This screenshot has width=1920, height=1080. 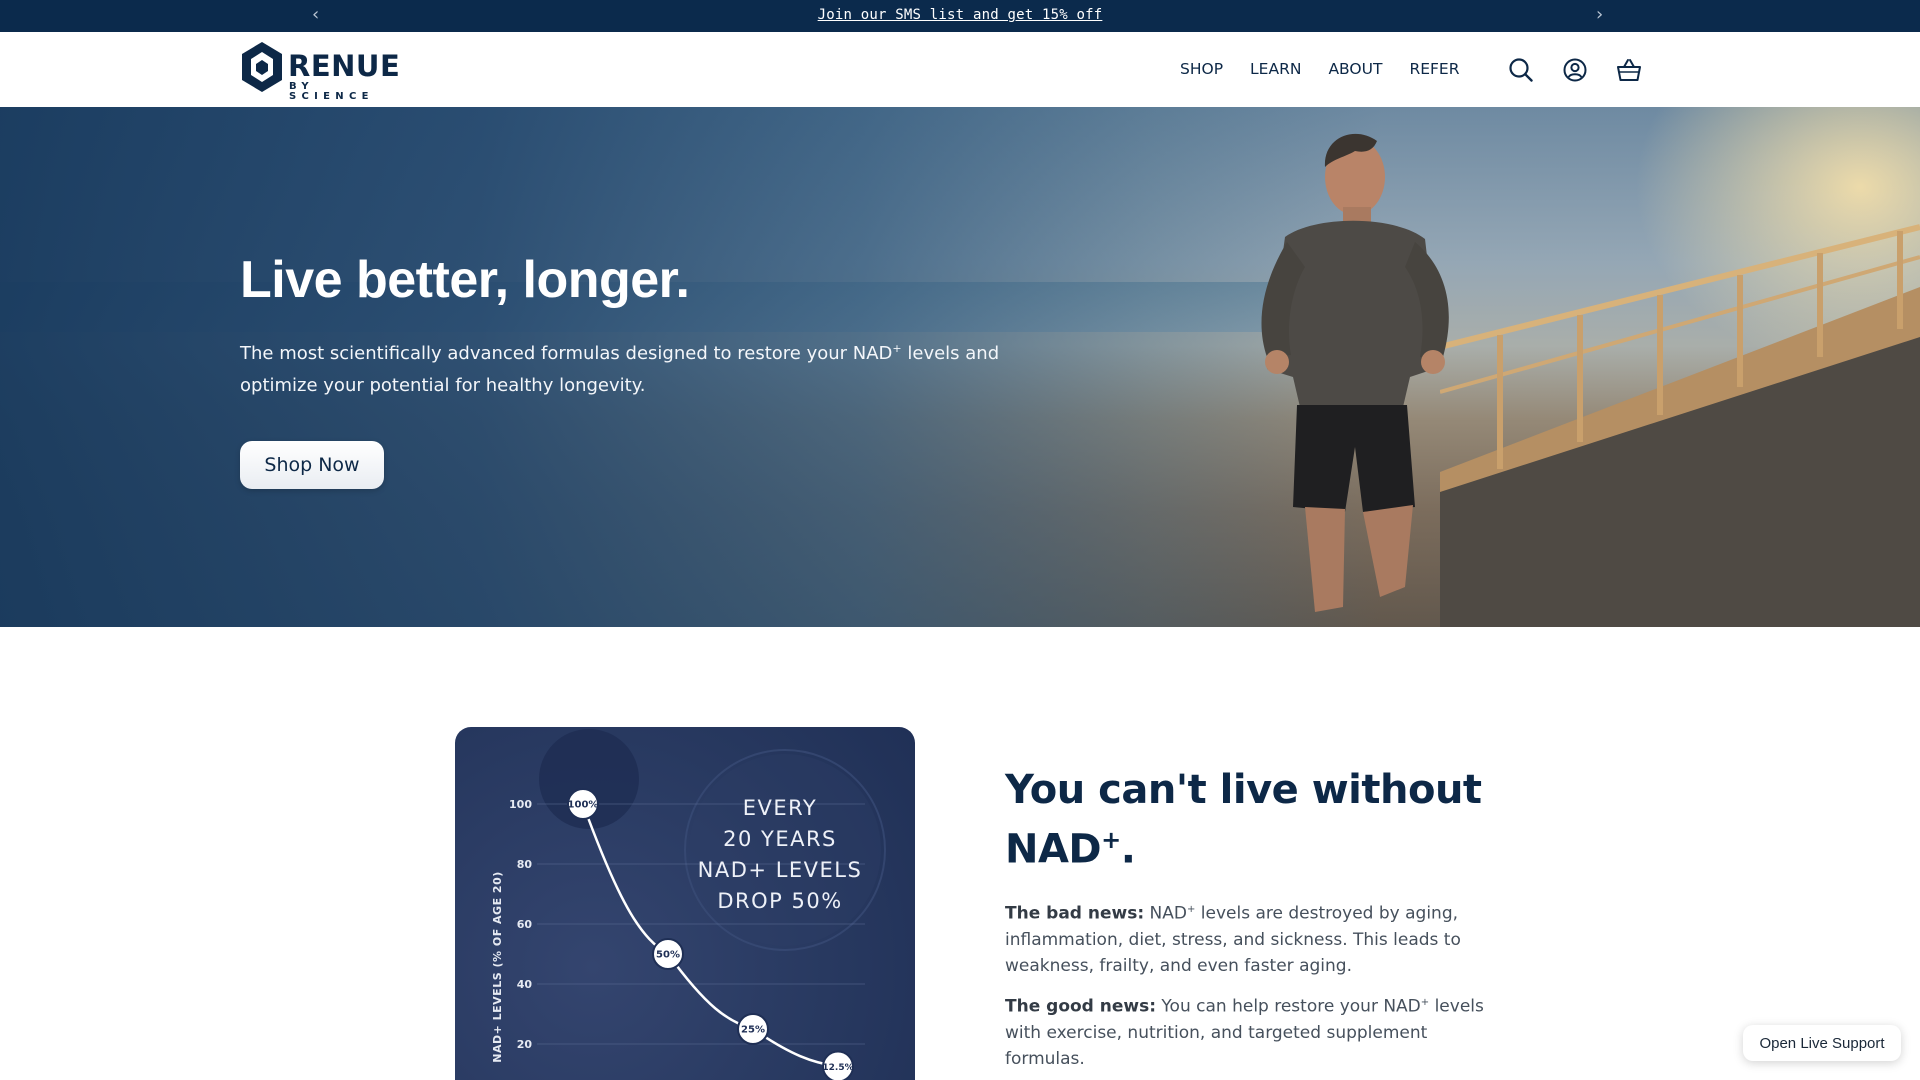 I want to click on open-live-support-button: Open Live Support, so click(x=1822, y=1043).